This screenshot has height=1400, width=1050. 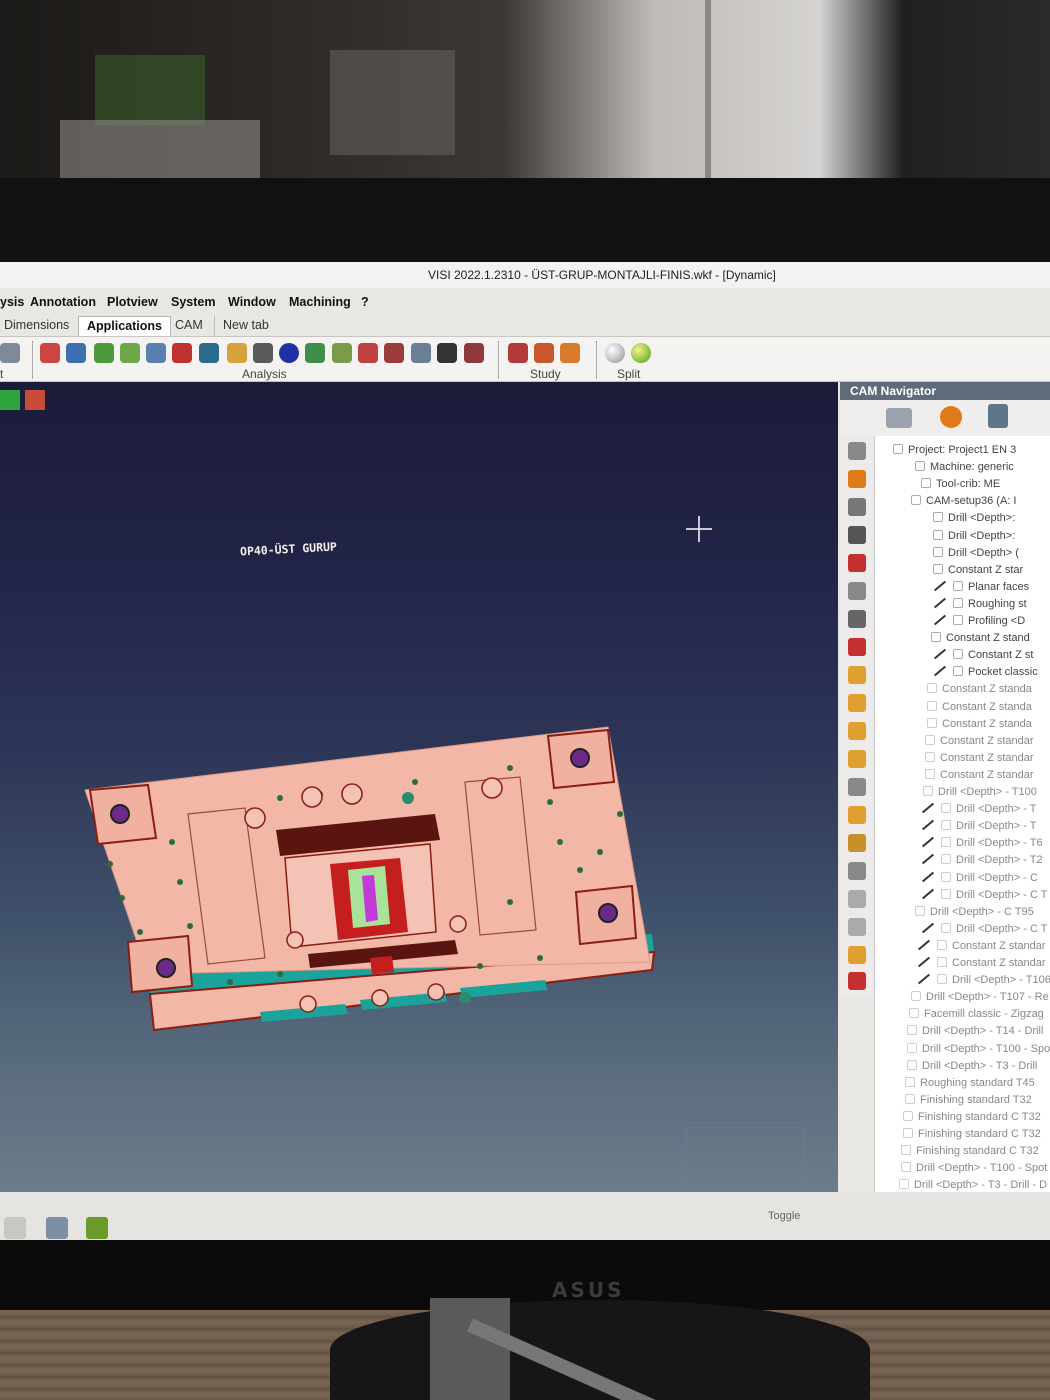 I want to click on tree-item: Roughing standard T45, so click(x=970, y=1083).